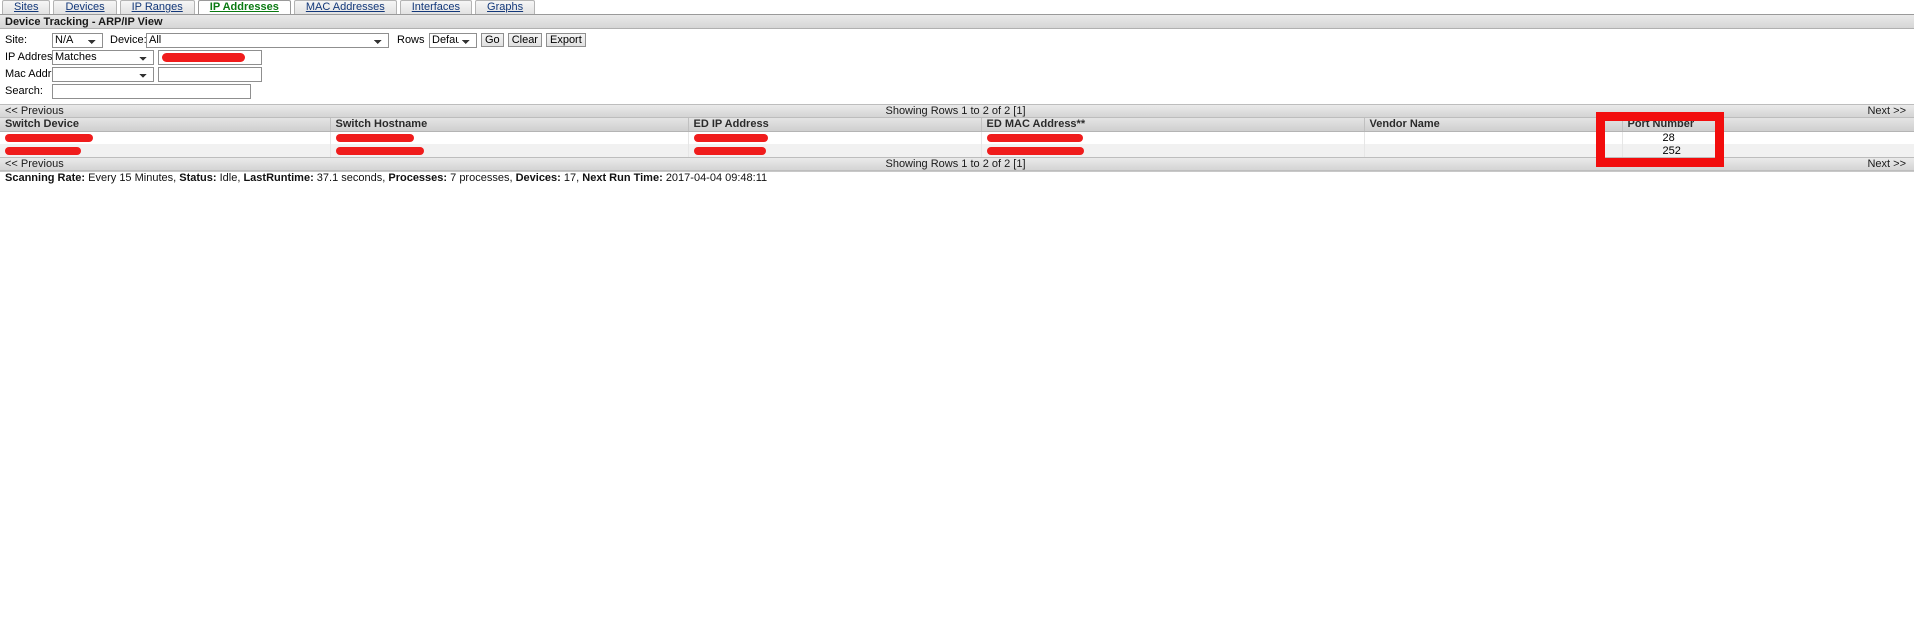 The width and height of the screenshot is (1914, 624). I want to click on device-label: Device:, so click(128, 40).